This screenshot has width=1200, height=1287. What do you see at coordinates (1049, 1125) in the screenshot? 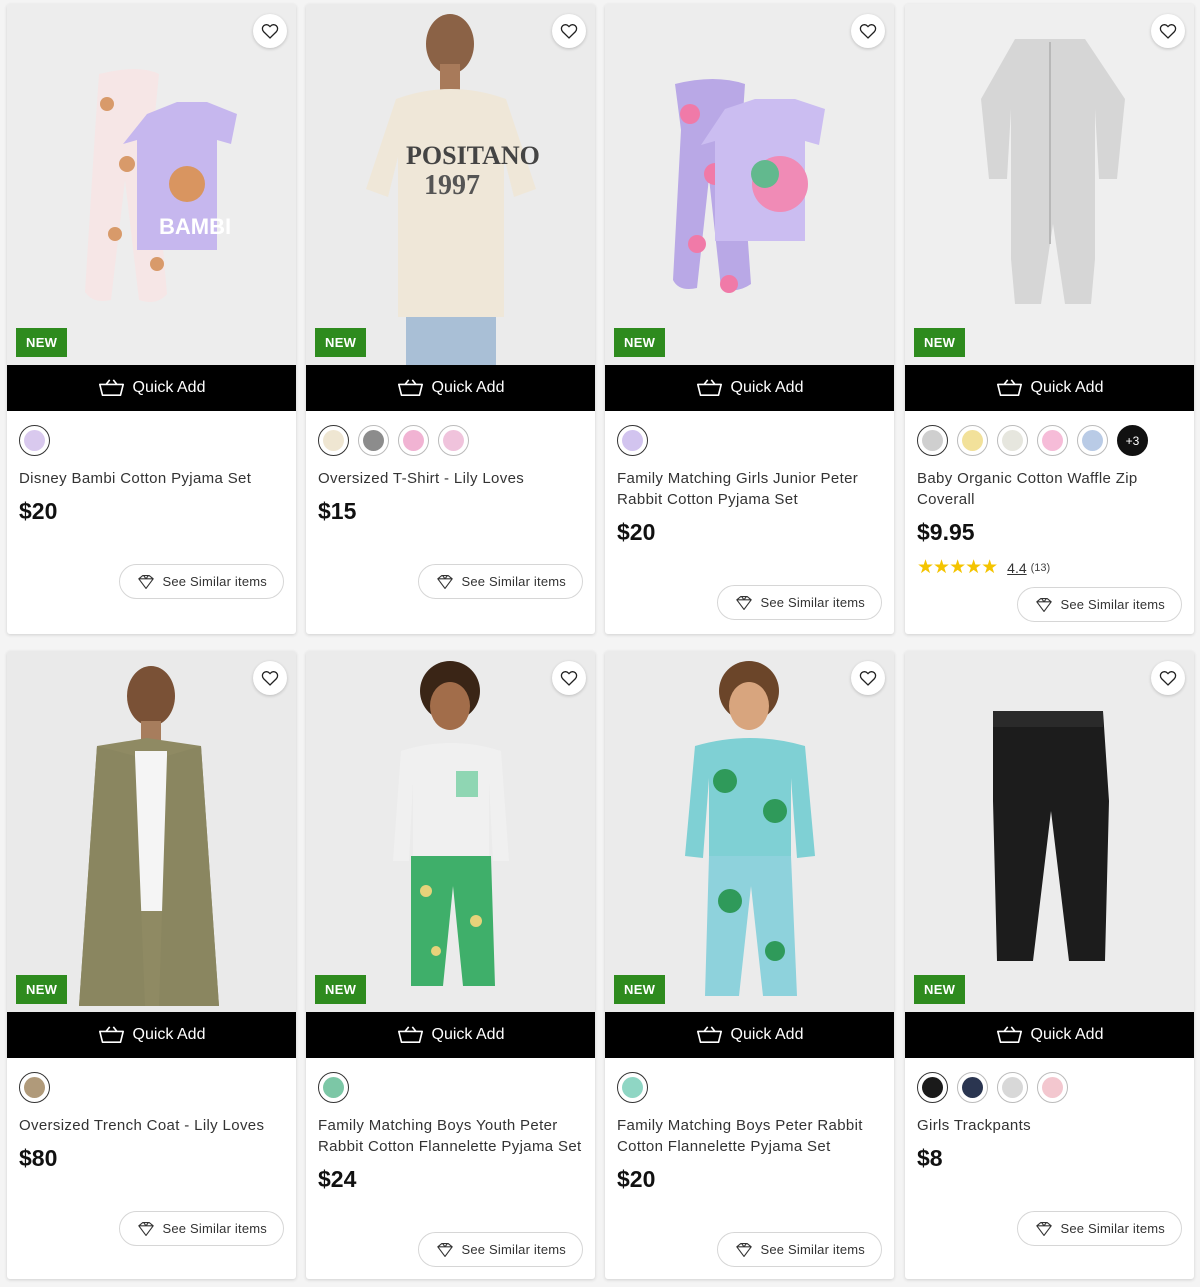
I see `product-name: Girls Trackpants` at bounding box center [1049, 1125].